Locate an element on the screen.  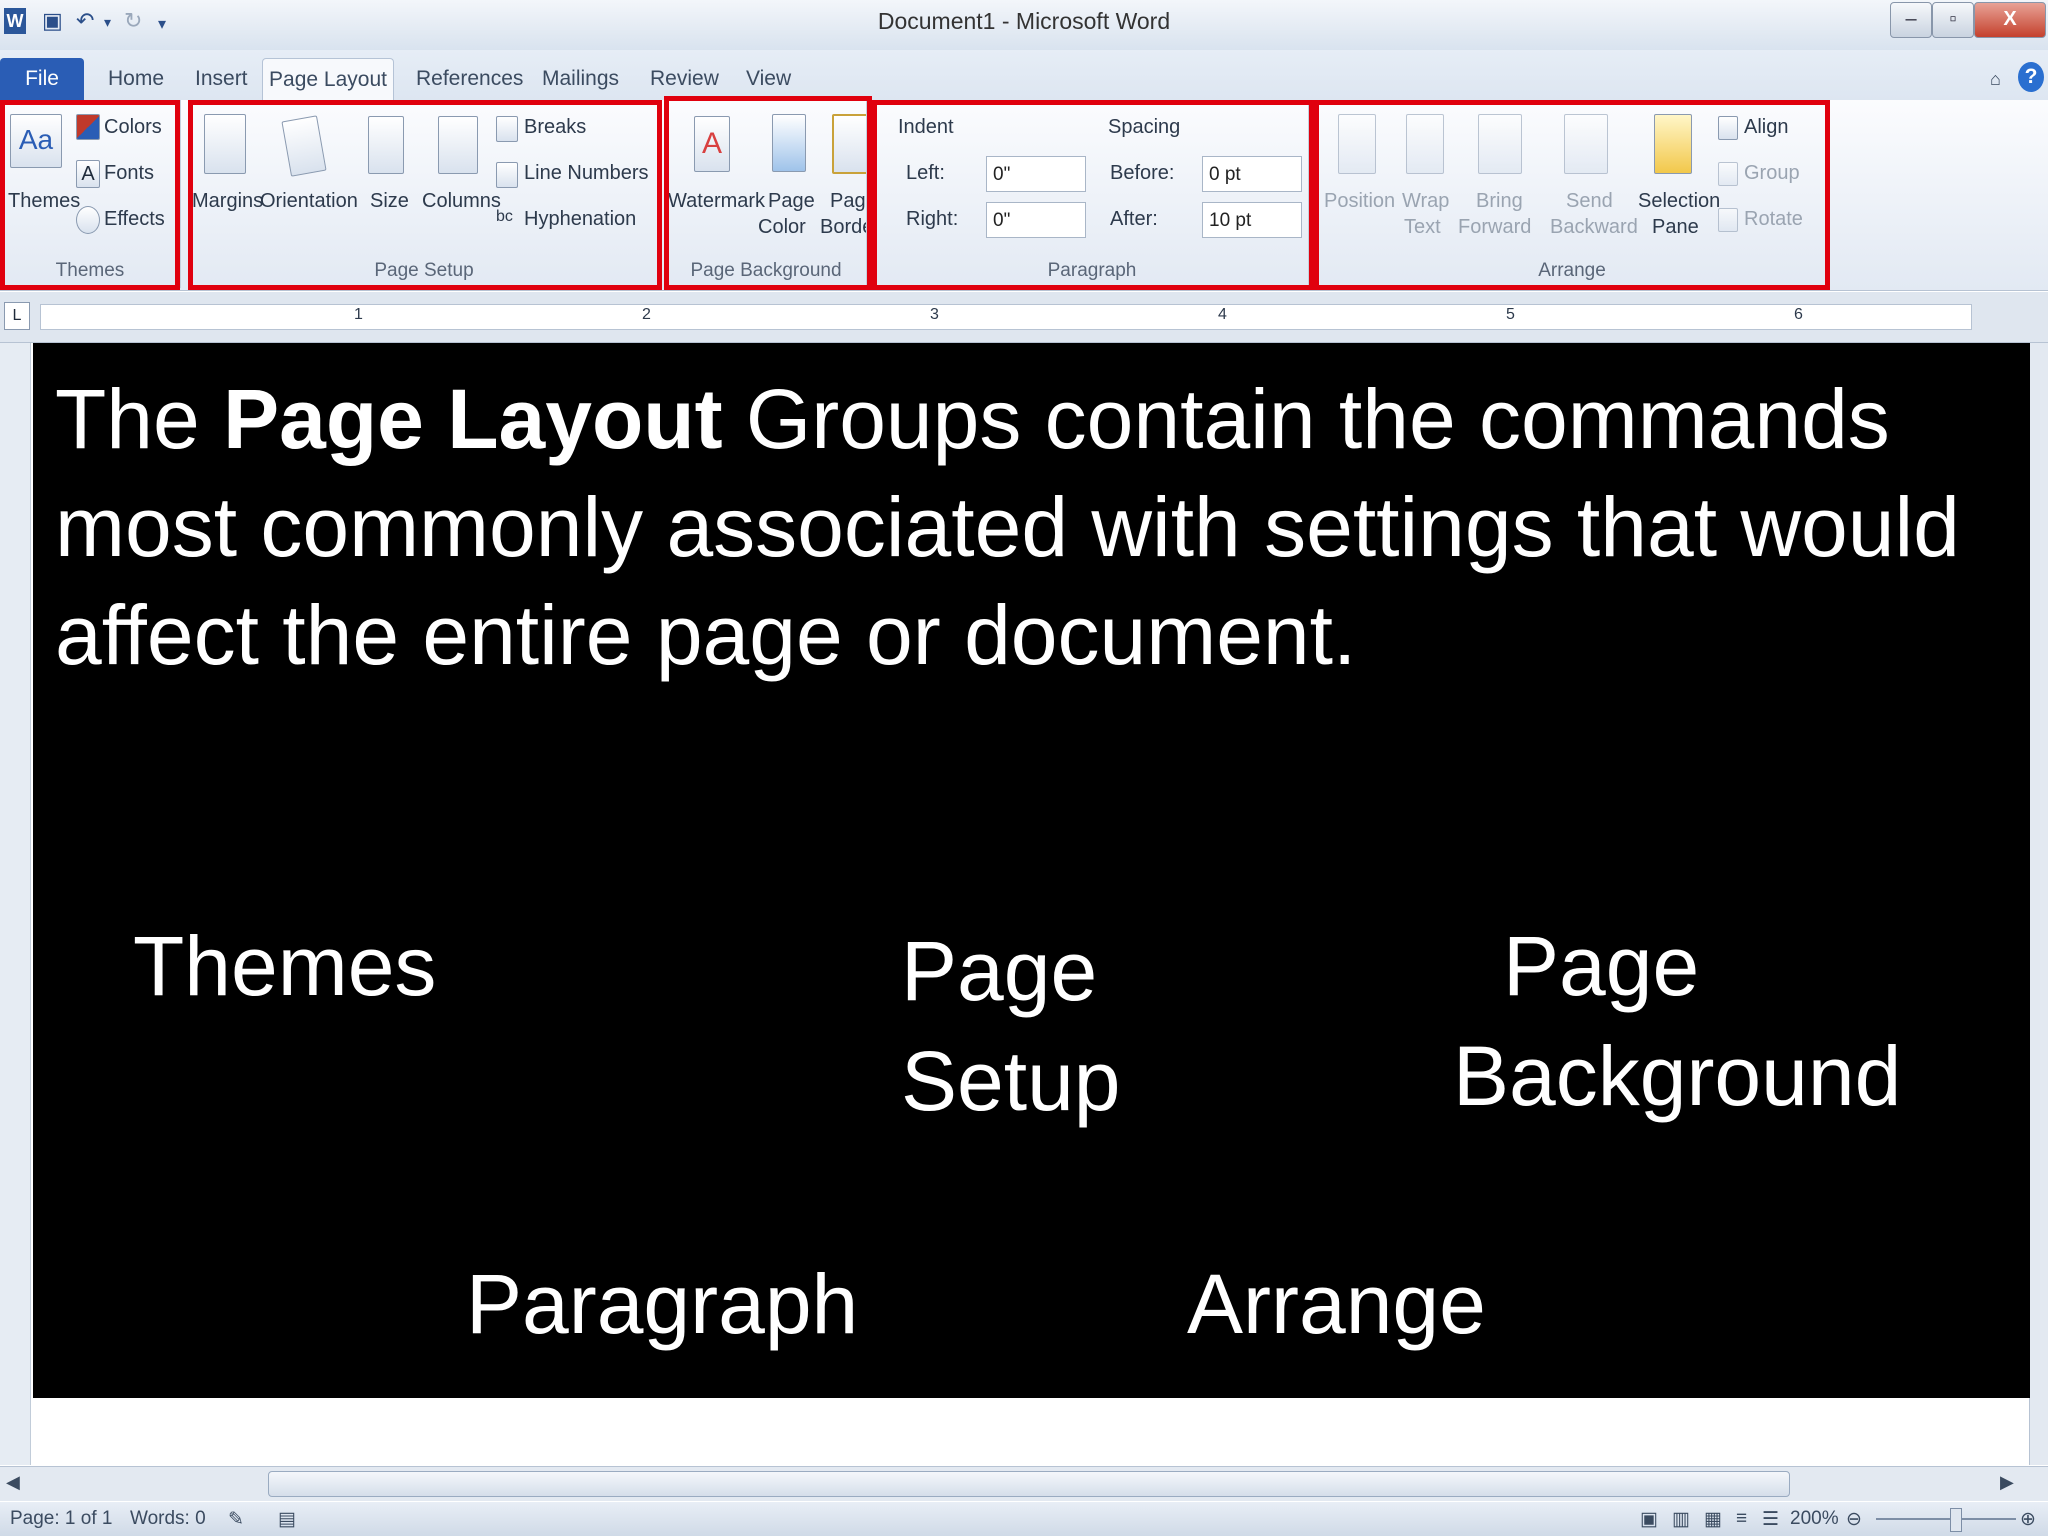
page-setup-highlight-box is located at coordinates (425, 195).